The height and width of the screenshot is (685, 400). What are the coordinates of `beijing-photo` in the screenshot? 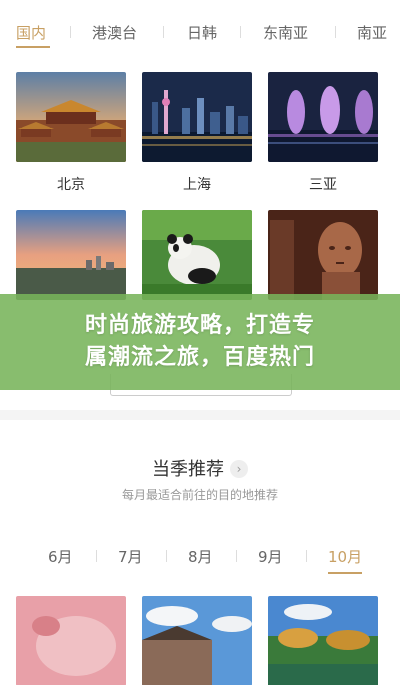 It's located at (71, 117).